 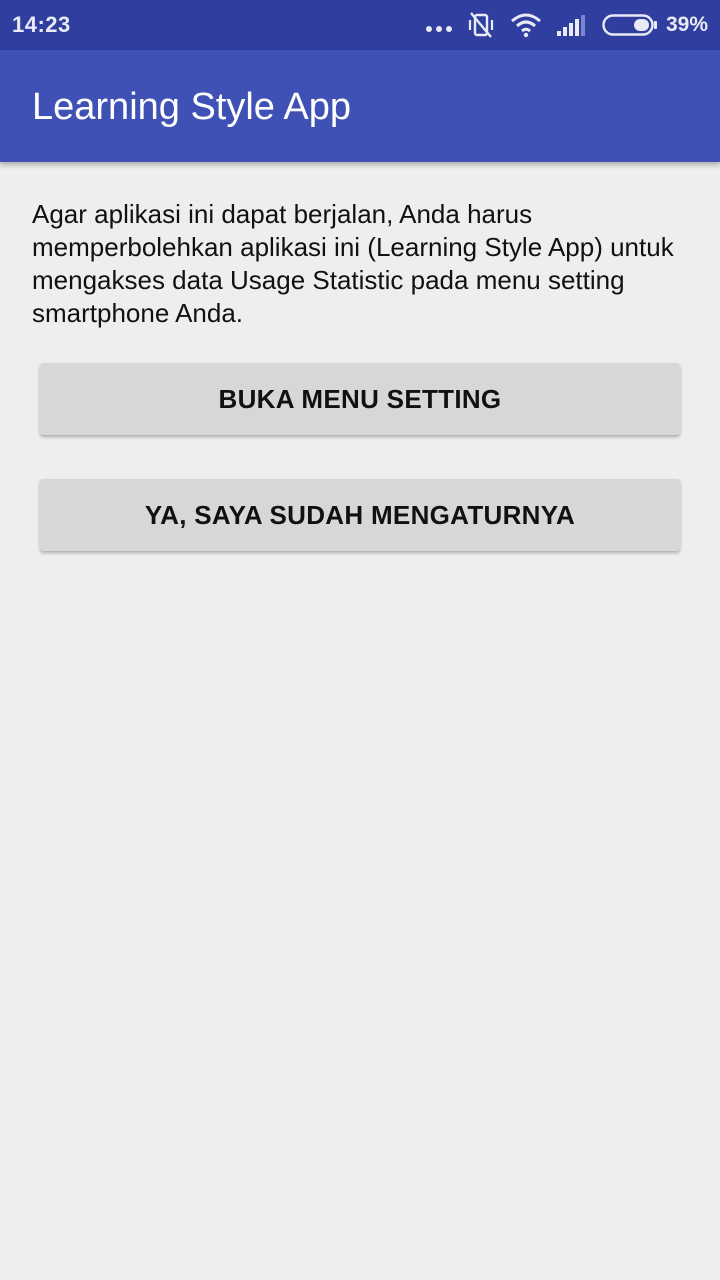 I want to click on more-dots-icon, so click(x=438, y=29).